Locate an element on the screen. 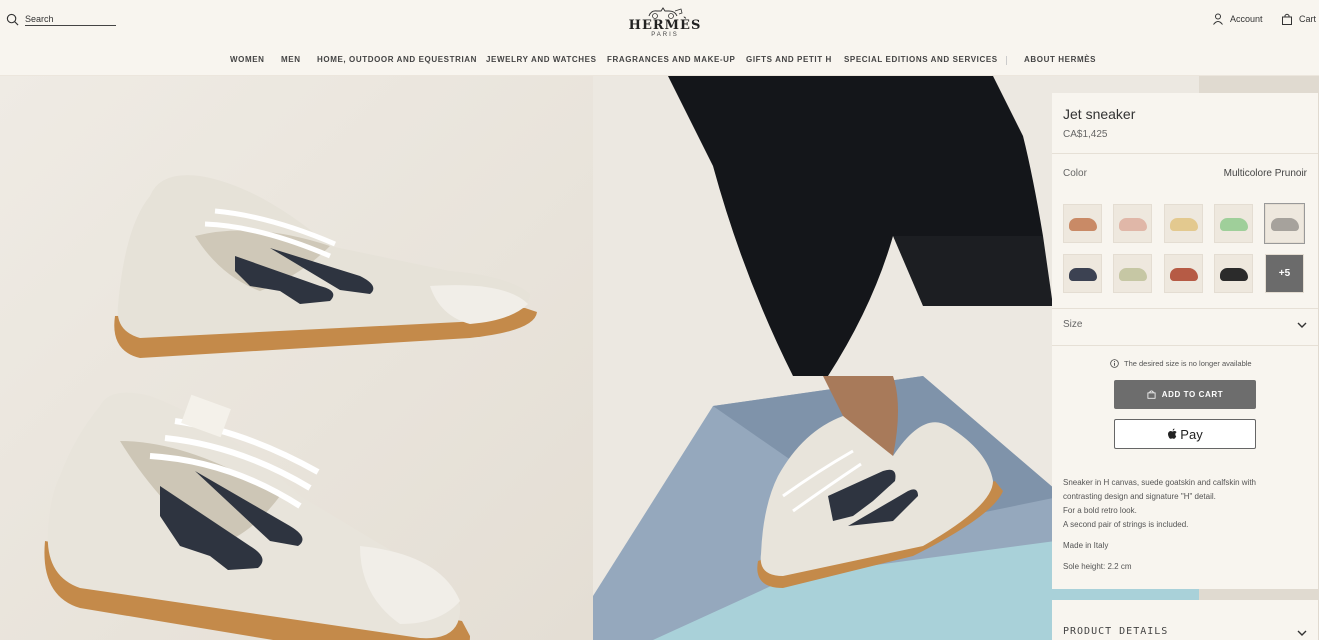 The width and height of the screenshot is (1319, 640). product-price: CA$1,425 is located at coordinates (1085, 134).